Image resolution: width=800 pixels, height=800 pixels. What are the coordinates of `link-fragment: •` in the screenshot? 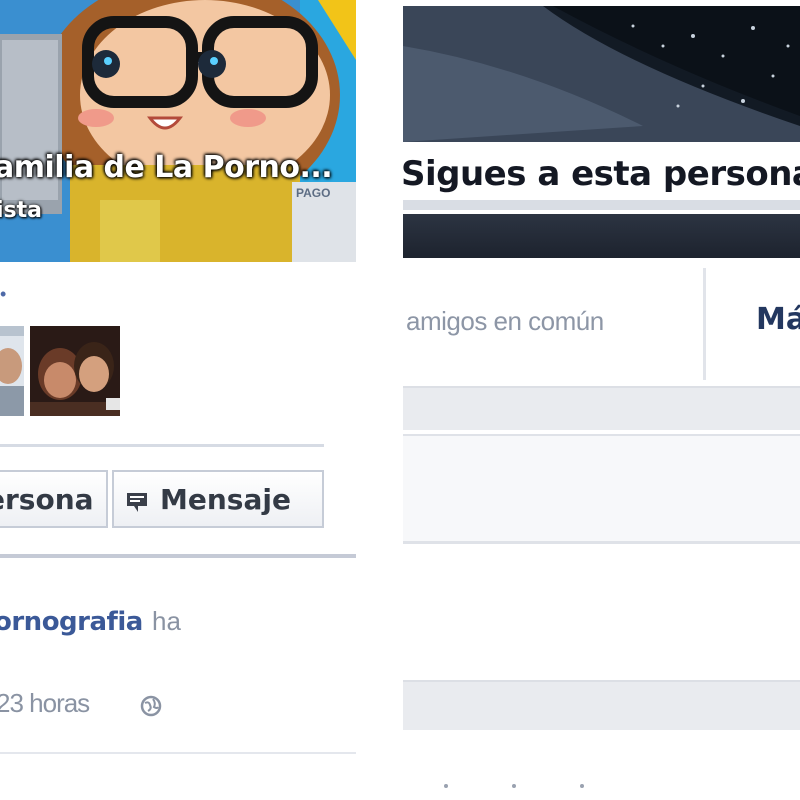 It's located at (3, 294).